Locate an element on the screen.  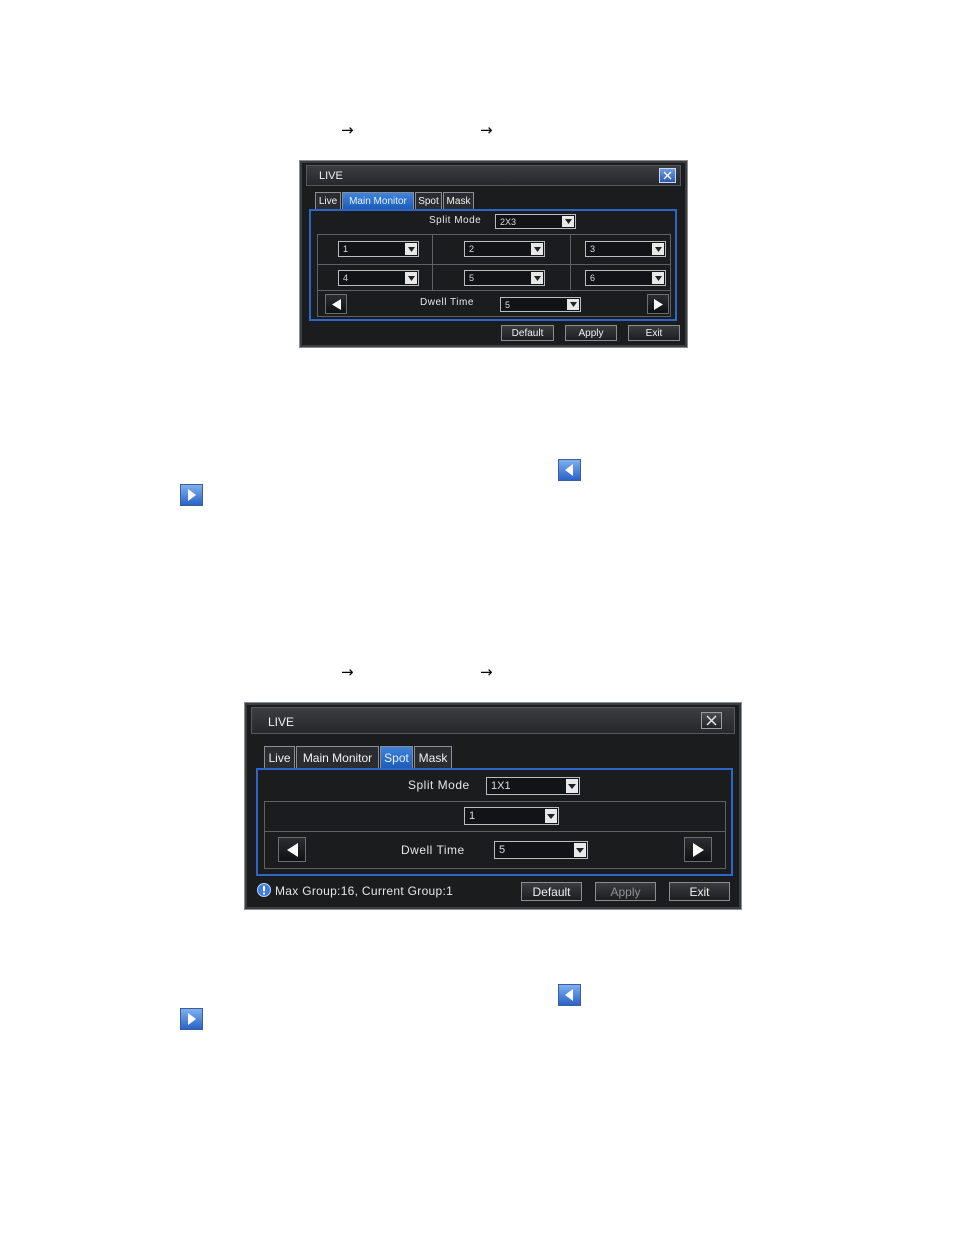
channel-value: 6 is located at coordinates (593, 278).